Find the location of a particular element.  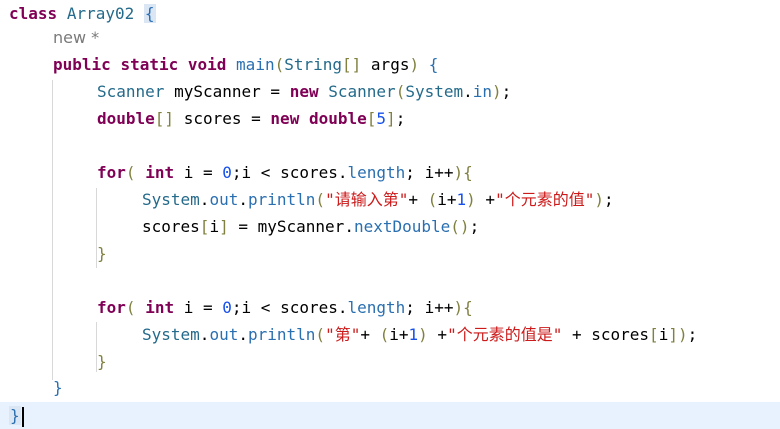

field-name: in is located at coordinates (482, 91).